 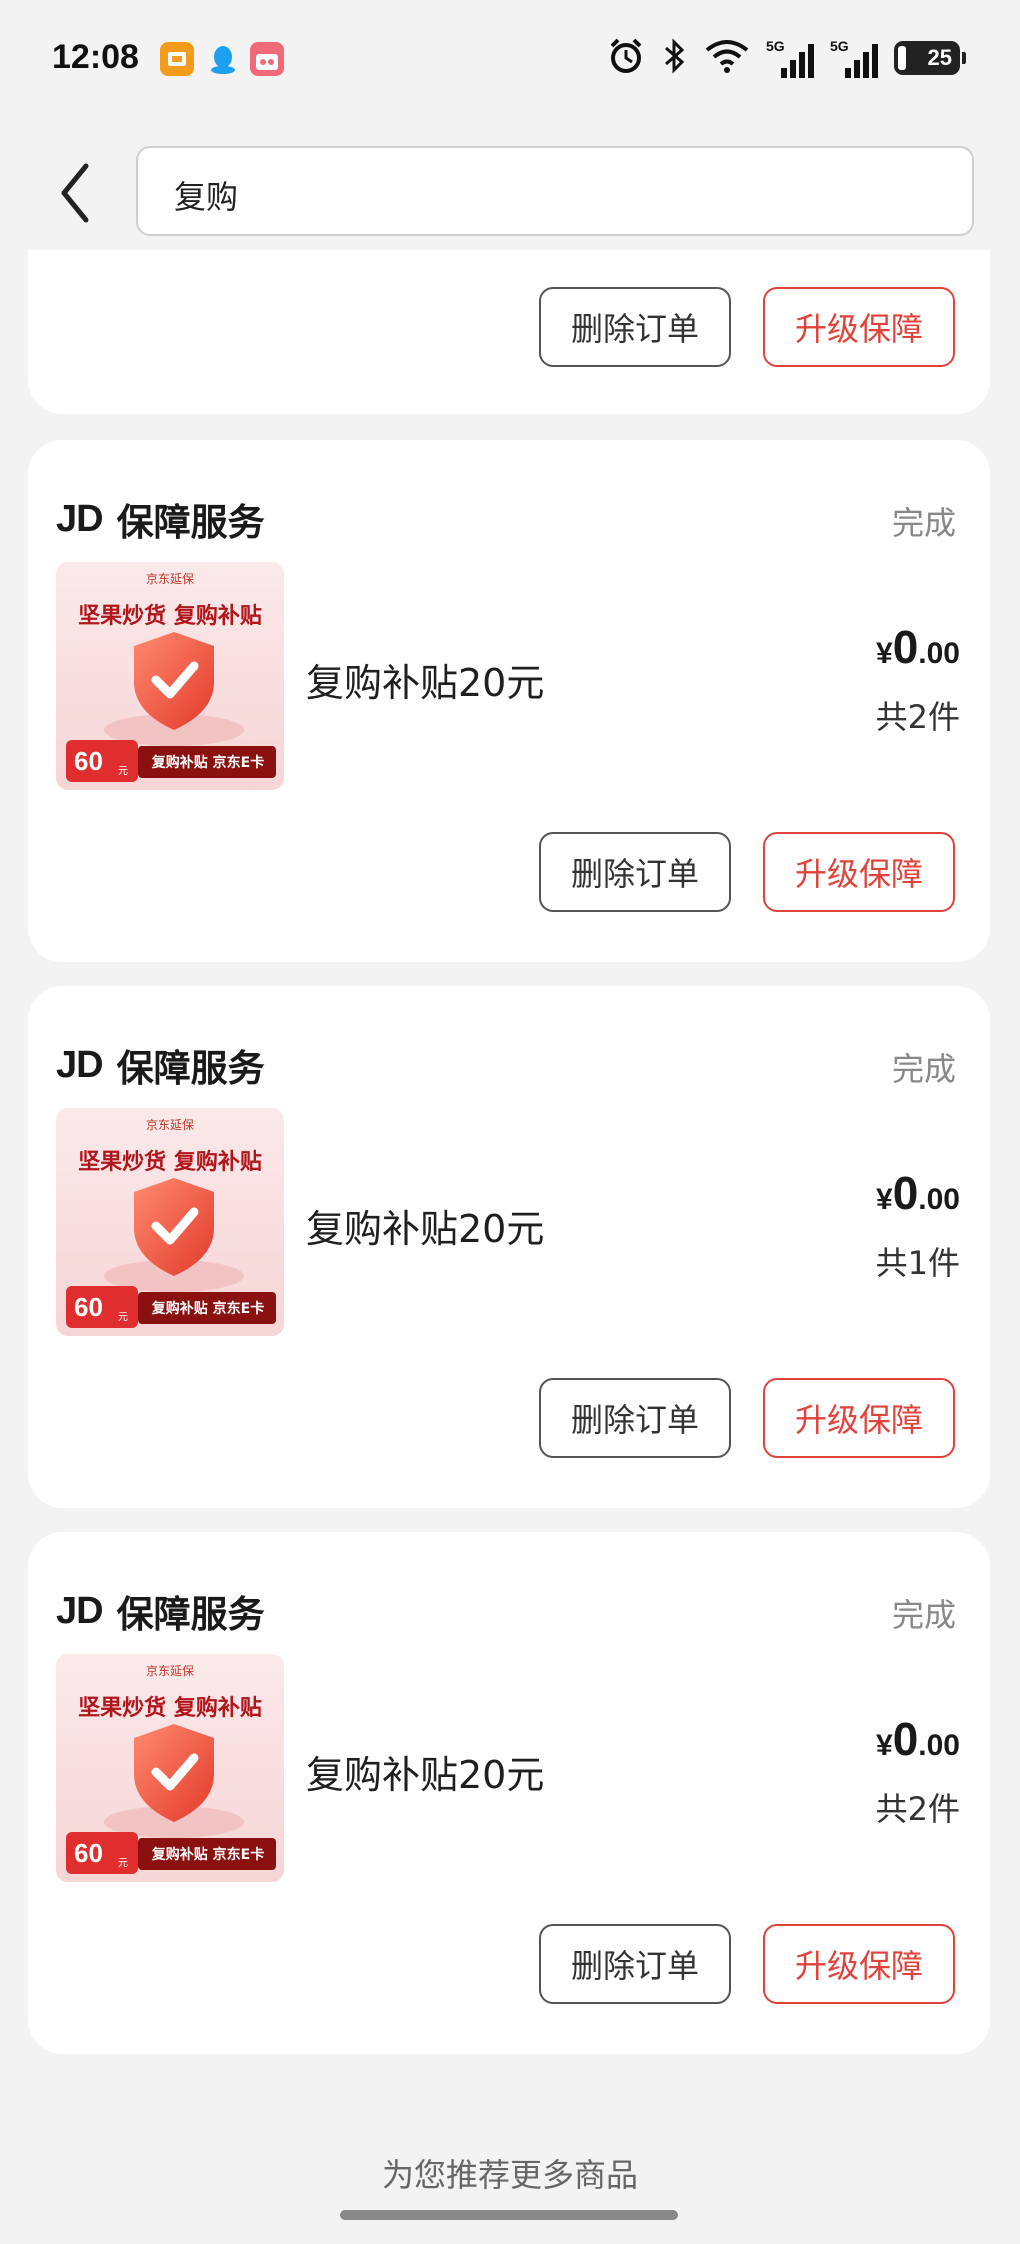 I want to click on battery-level: 25, so click(x=939, y=57).